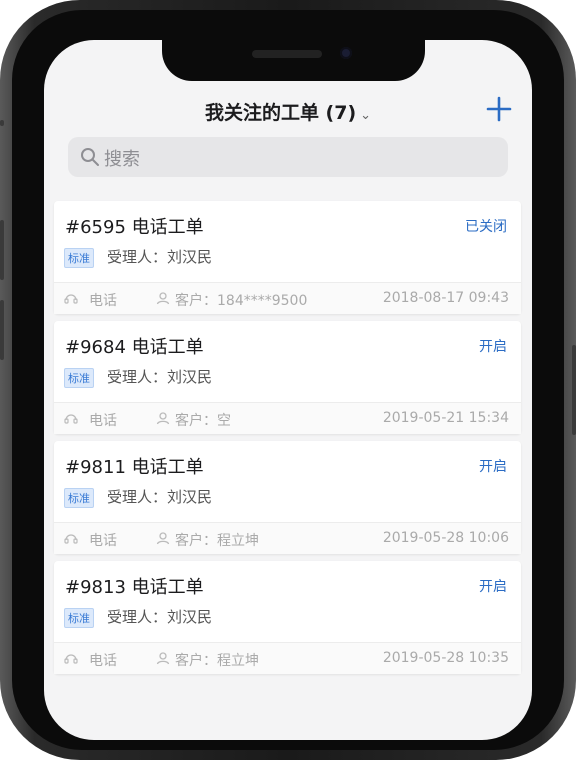  I want to click on ticket-title: #9811 电话工单, so click(134, 467).